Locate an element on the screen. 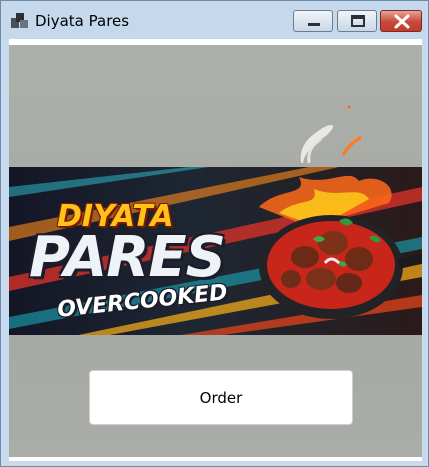  steam-graphic is located at coordinates (331, 134).